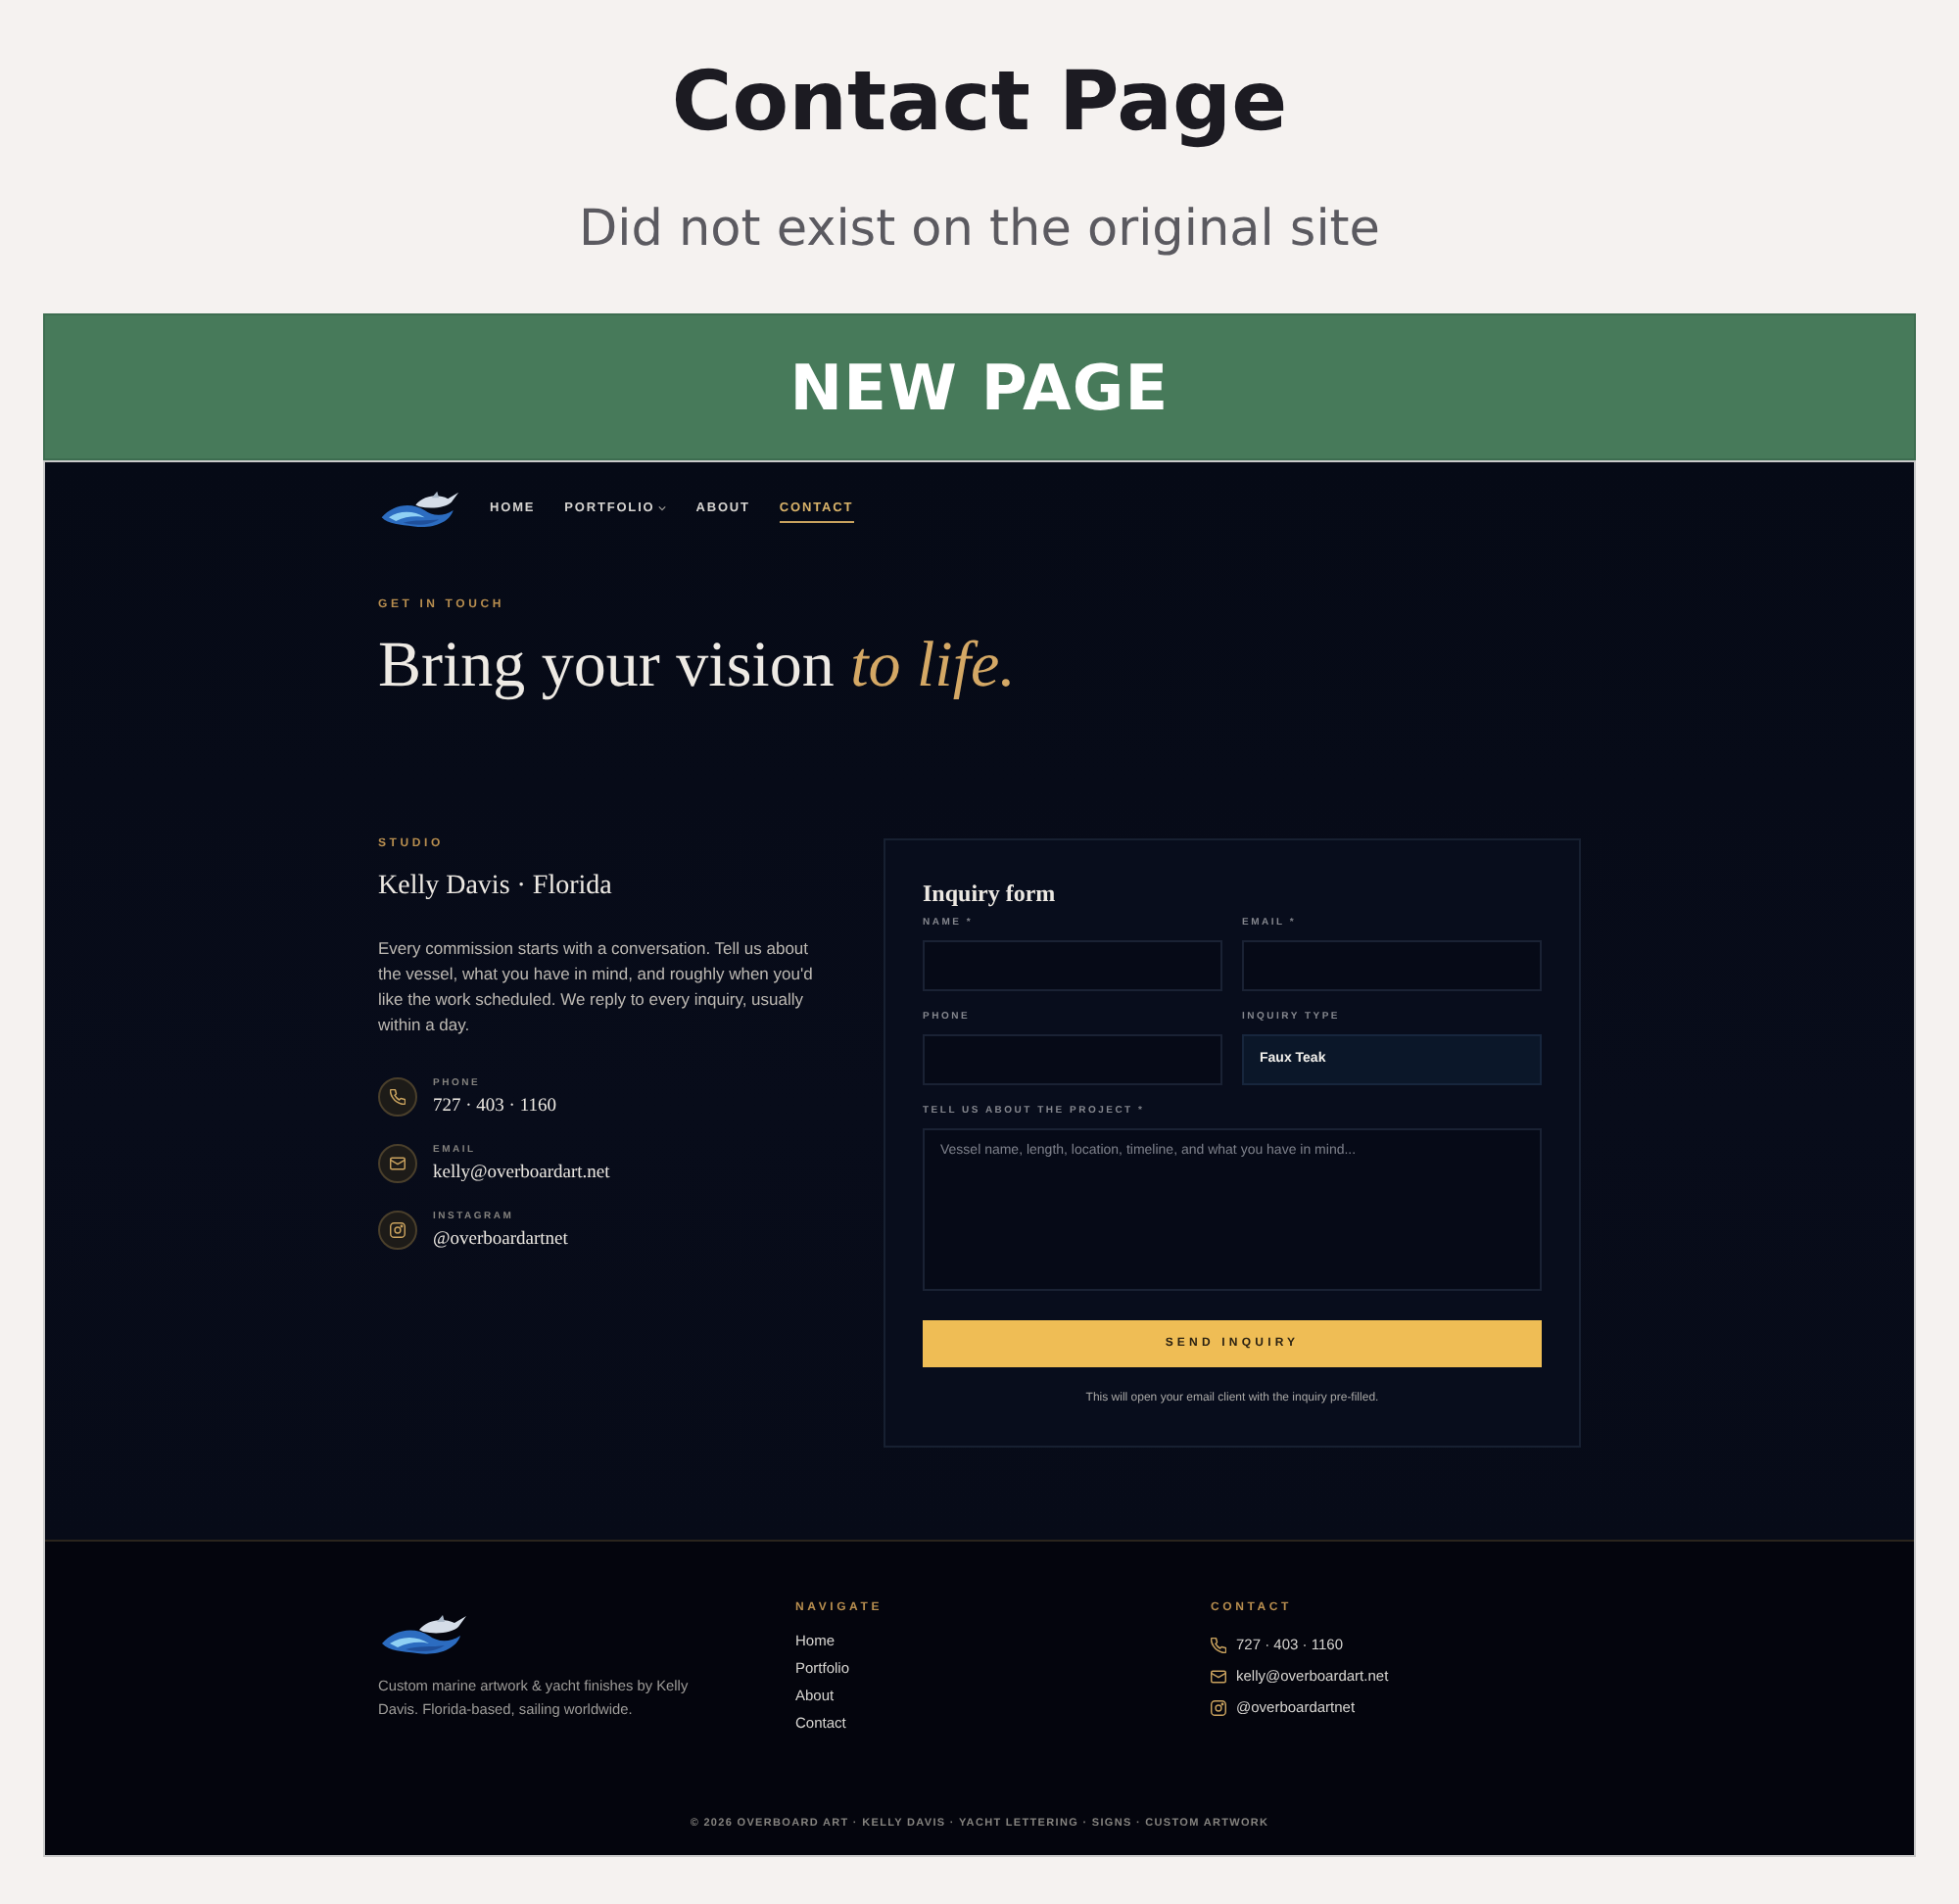 The image size is (1959, 1904). Describe the element at coordinates (521, 1173) in the screenshot. I see `contact-value: kelly@overboardart.net` at that location.